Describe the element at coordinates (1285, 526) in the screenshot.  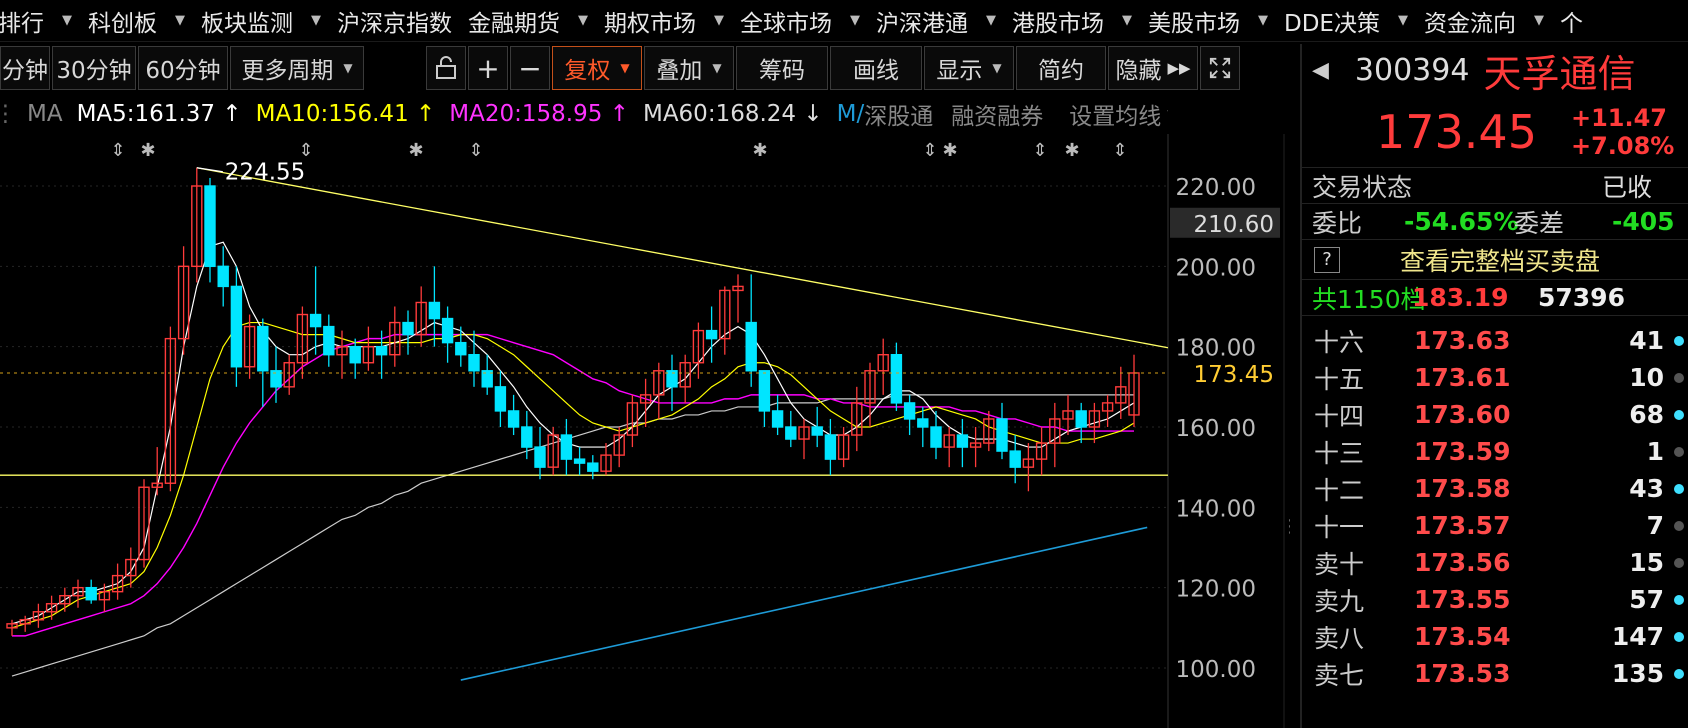
I see `panel-resize-handle-icon: ⋮` at that location.